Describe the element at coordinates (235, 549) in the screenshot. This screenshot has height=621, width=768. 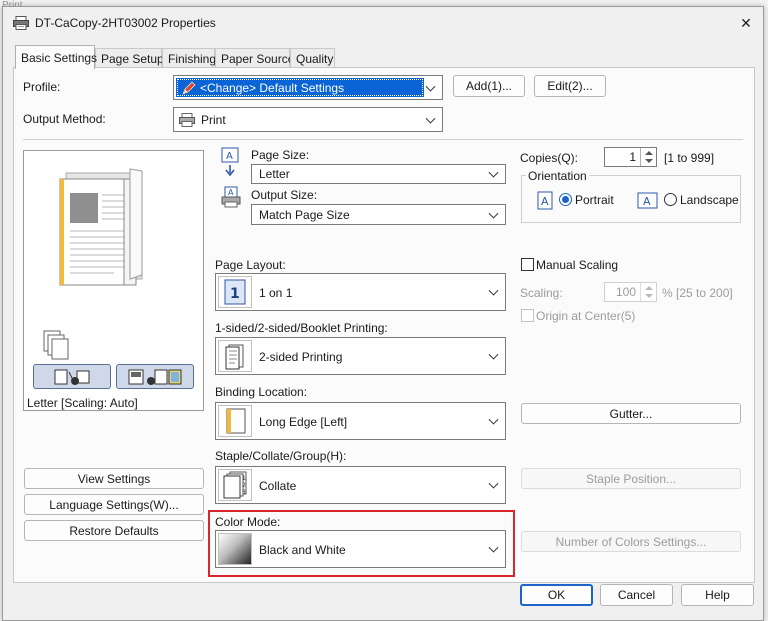
I see `black-white-icon` at that location.